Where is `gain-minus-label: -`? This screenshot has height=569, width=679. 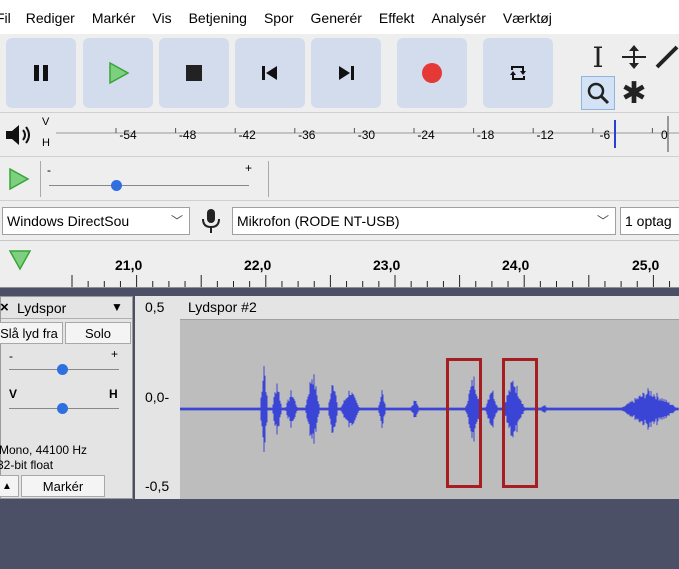 gain-minus-label: - is located at coordinates (11, 356).